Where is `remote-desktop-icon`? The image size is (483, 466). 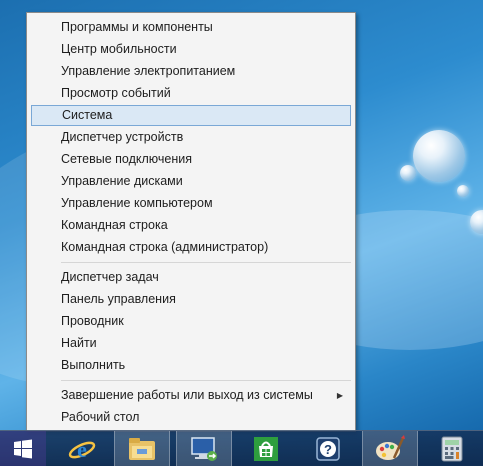
remote-desktop-icon is located at coordinates (204, 448).